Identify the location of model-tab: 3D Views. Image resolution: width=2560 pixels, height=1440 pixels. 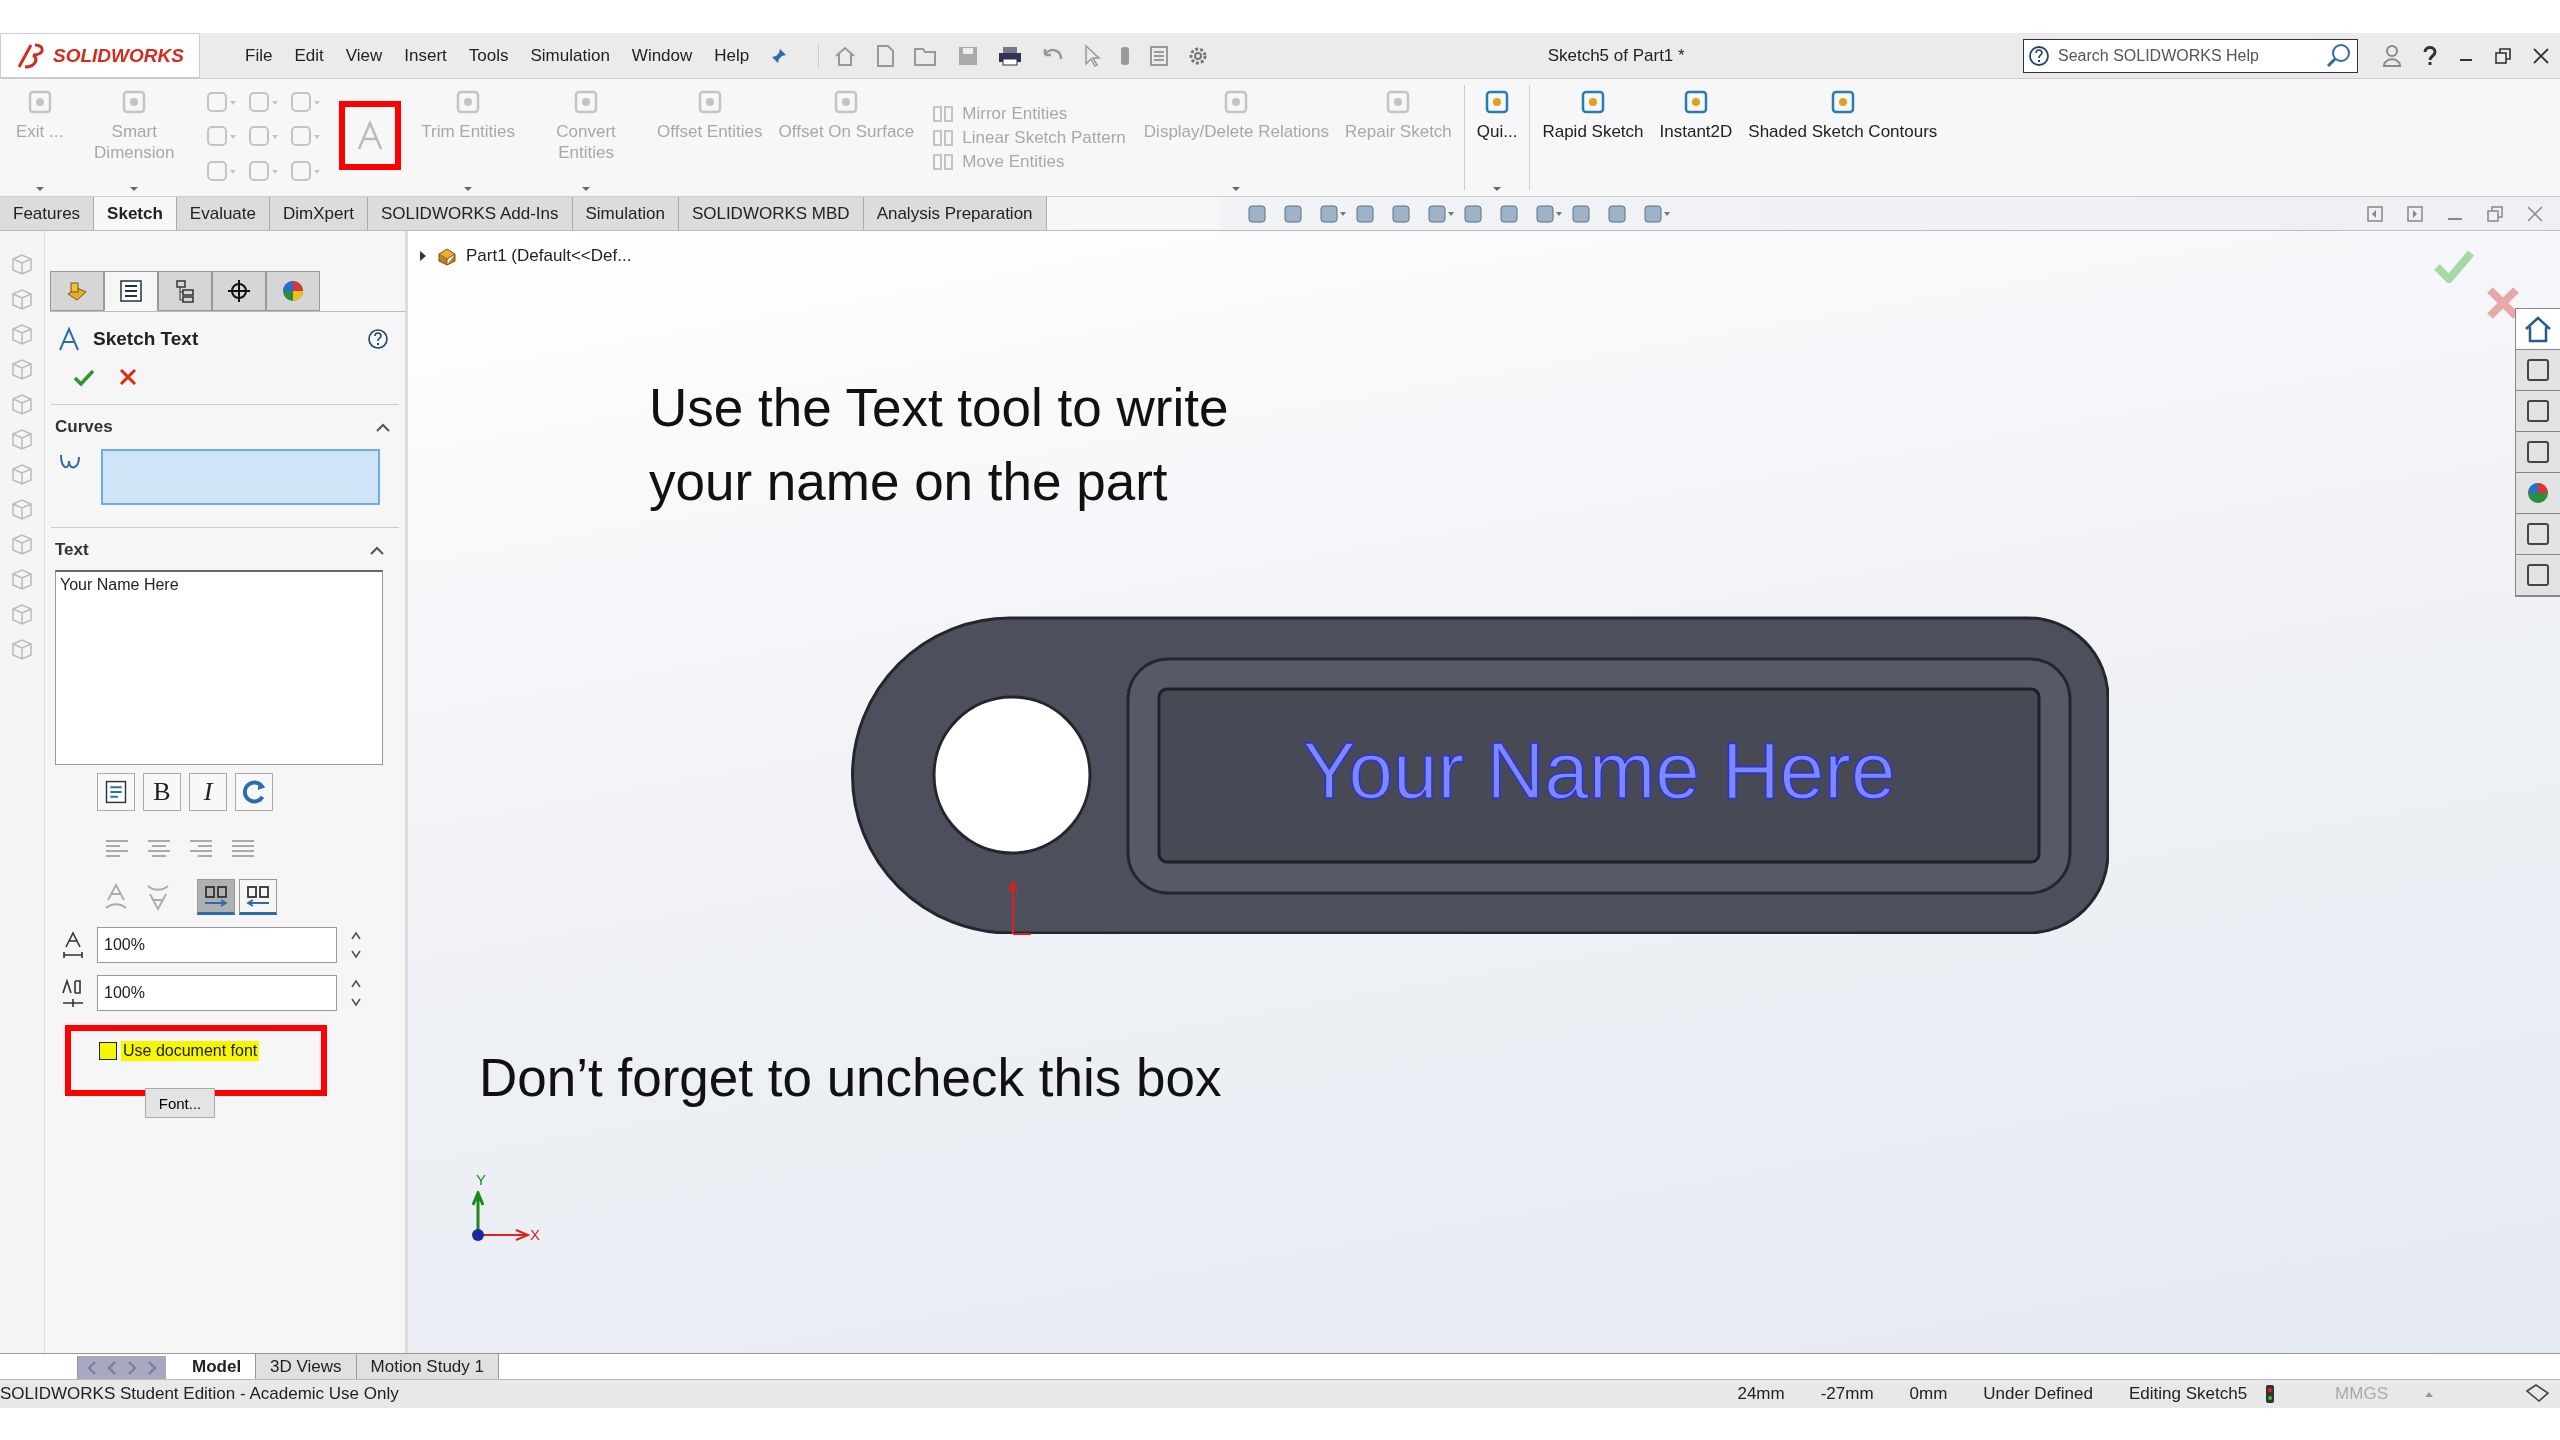
(306, 1366).